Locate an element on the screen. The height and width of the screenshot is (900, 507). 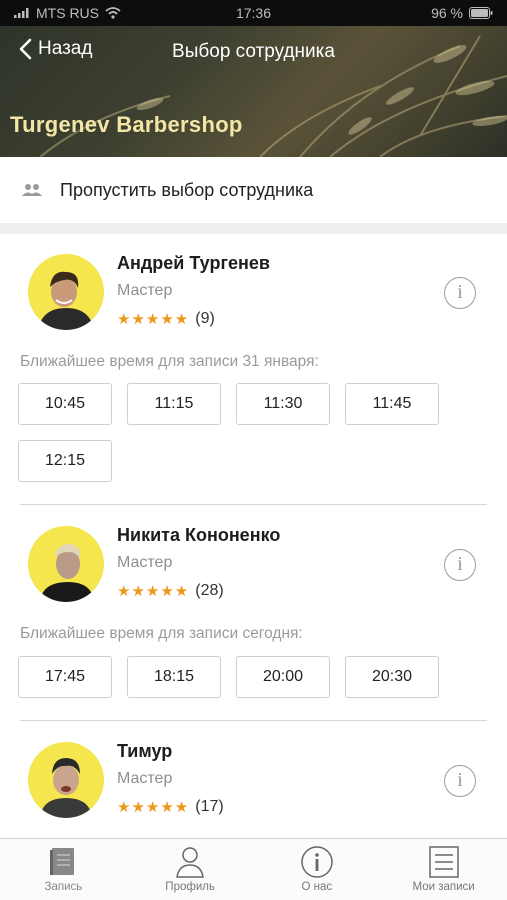
info-circle-icon is located at coordinates (317, 862).